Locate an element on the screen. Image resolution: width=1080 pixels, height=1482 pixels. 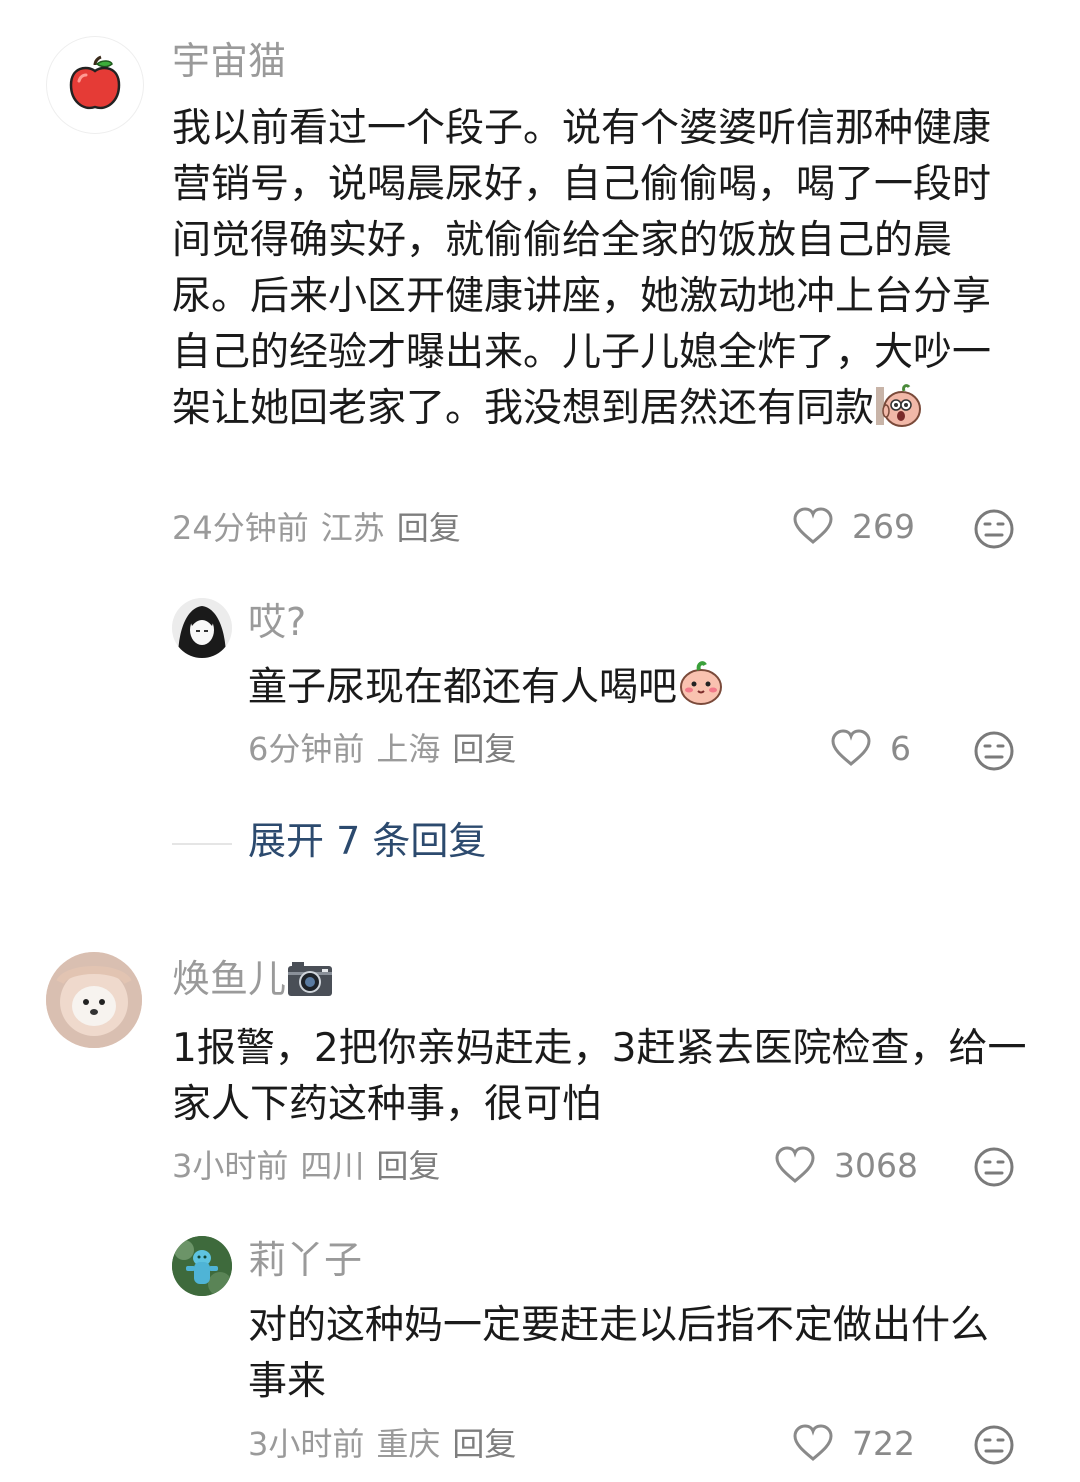
like-button: 269 is located at coordinates (853, 526).